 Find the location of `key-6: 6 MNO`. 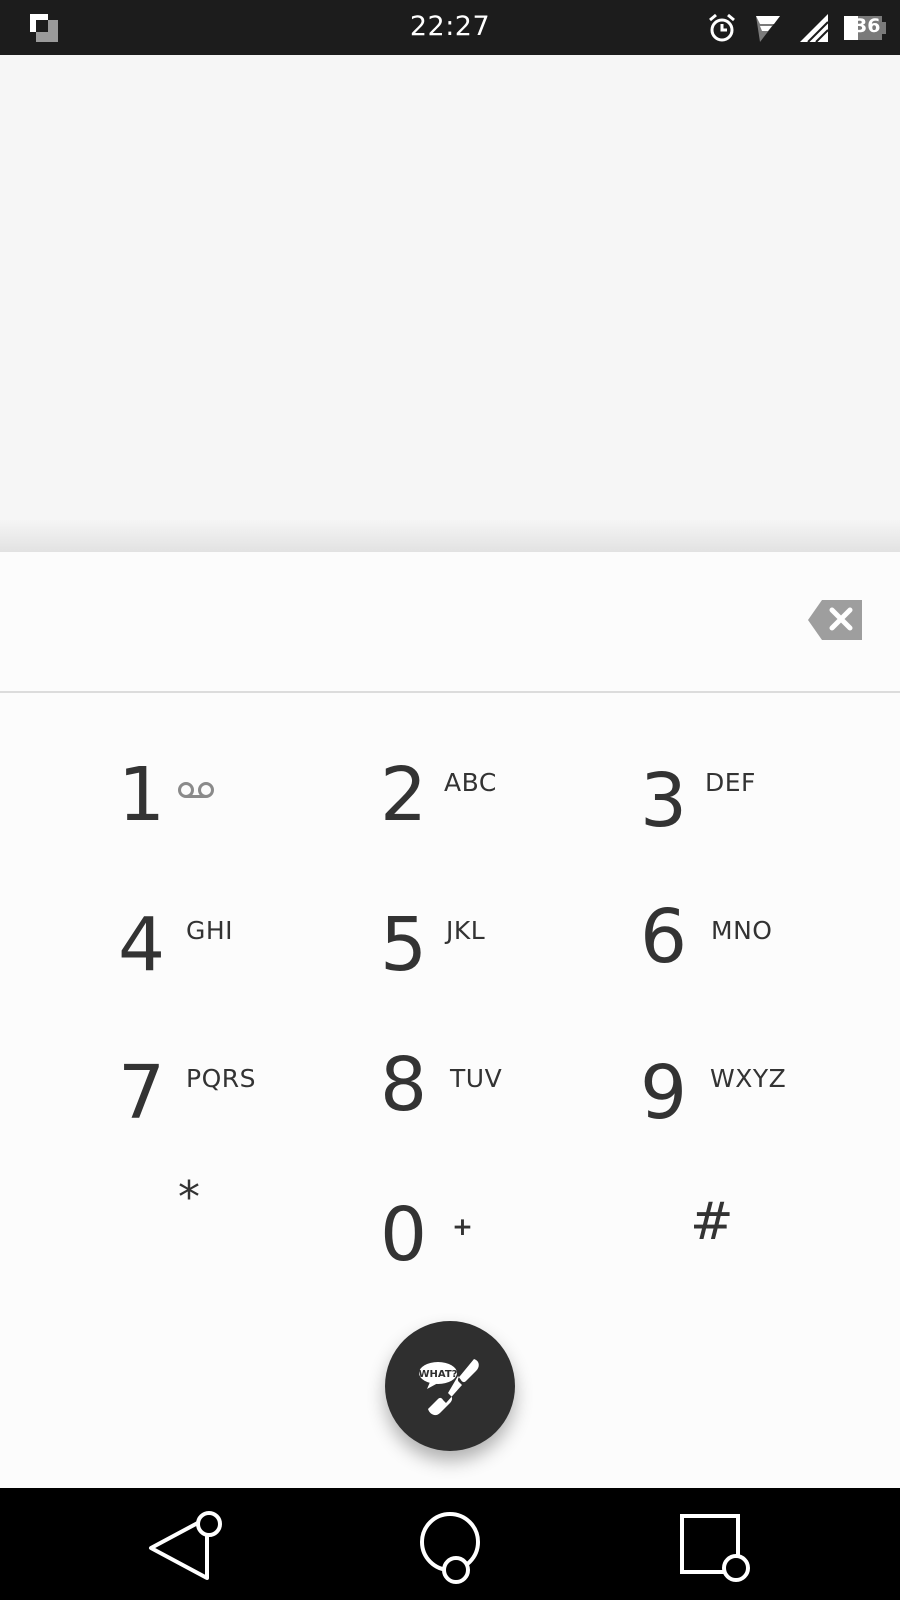

key-6: 6 MNO is located at coordinates (720, 925).